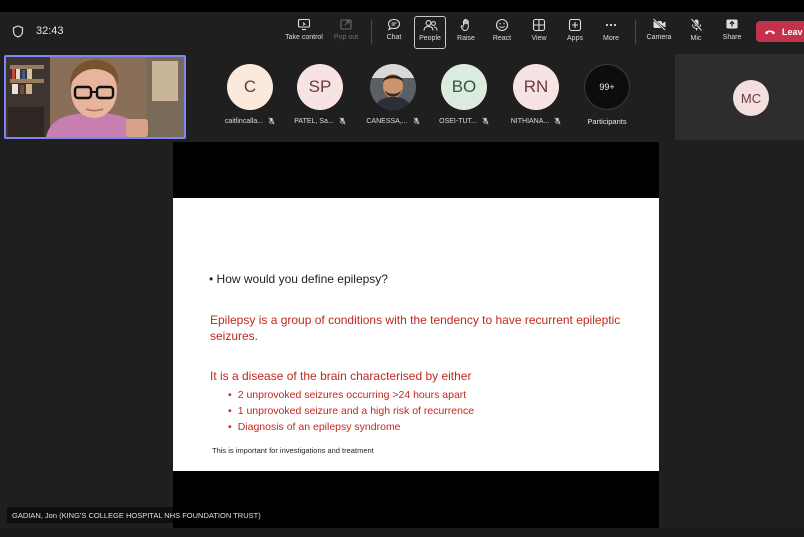 This screenshot has height=537, width=804. Describe the element at coordinates (659, 37) in the screenshot. I see `camera-label: Camera` at that location.